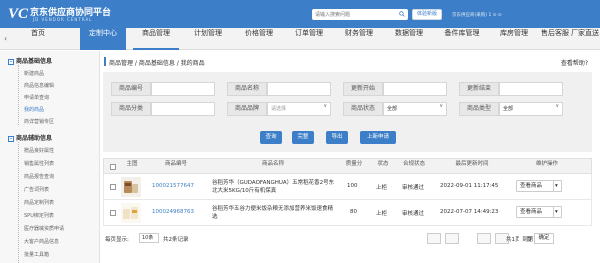 The height and width of the screenshot is (263, 600). Describe the element at coordinates (63, 19) in the screenshot. I see `platform-subtitle: JD VENDOR CENTRAL` at that location.